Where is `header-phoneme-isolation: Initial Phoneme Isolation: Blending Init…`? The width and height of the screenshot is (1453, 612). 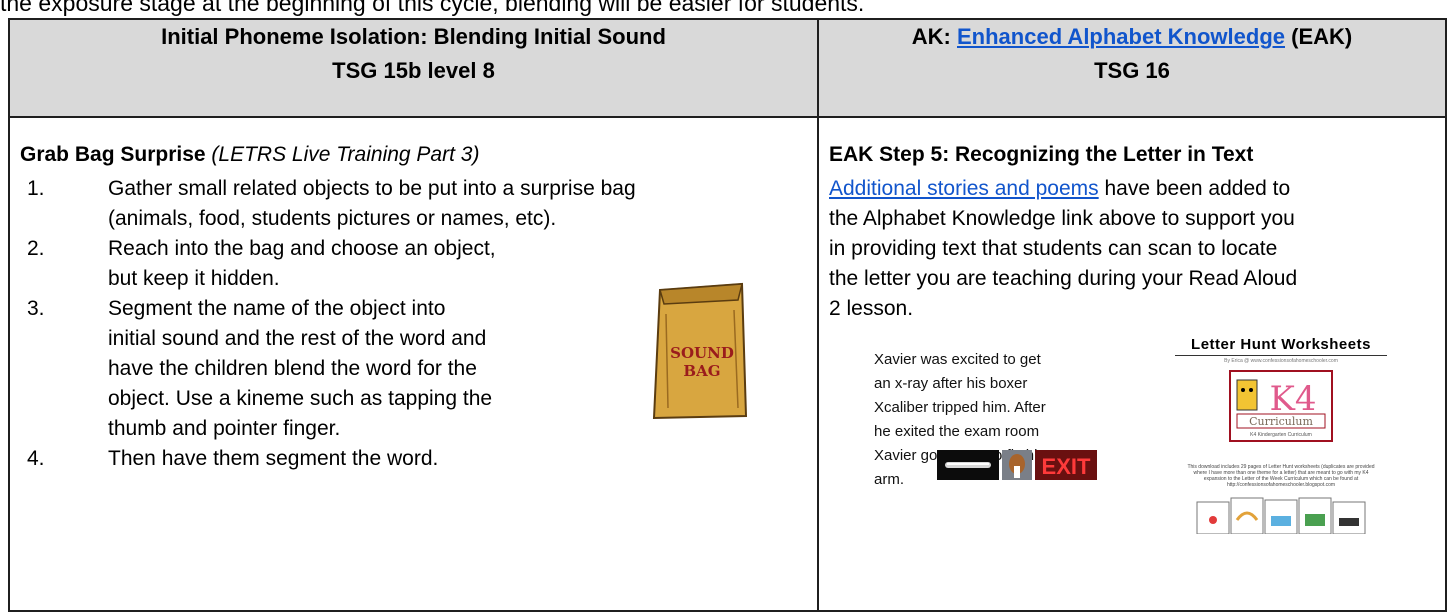 header-phoneme-isolation: Initial Phoneme Isolation: Blending Init… is located at coordinates (413, 68).